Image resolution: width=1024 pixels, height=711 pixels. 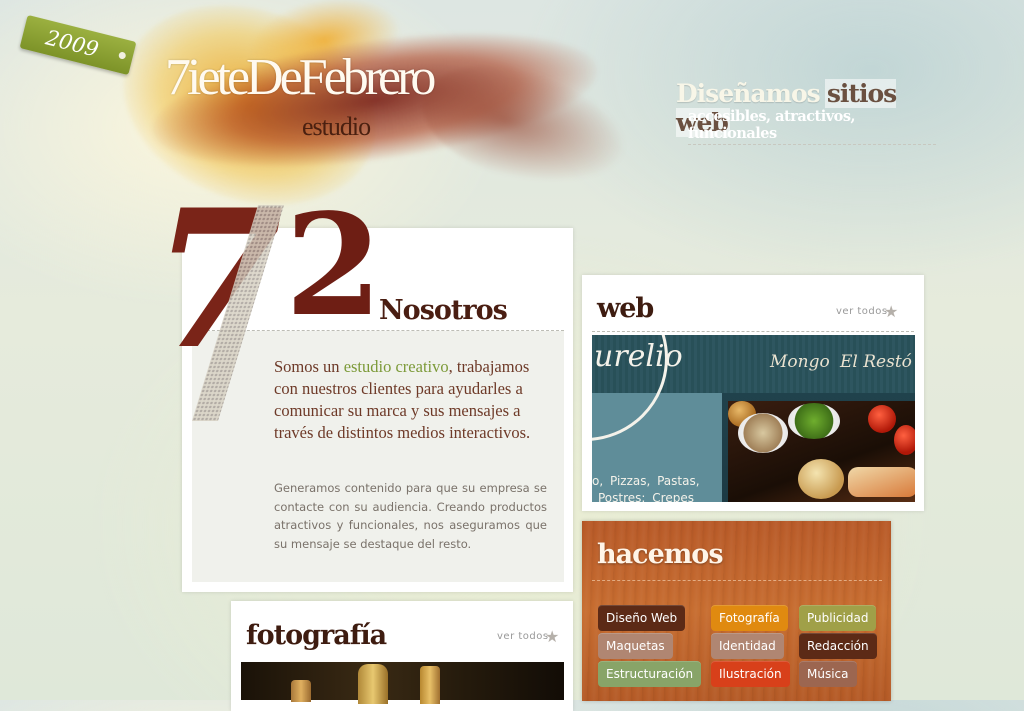 I want to click on service-tag-fotografia: Fotografía, so click(x=749, y=618).